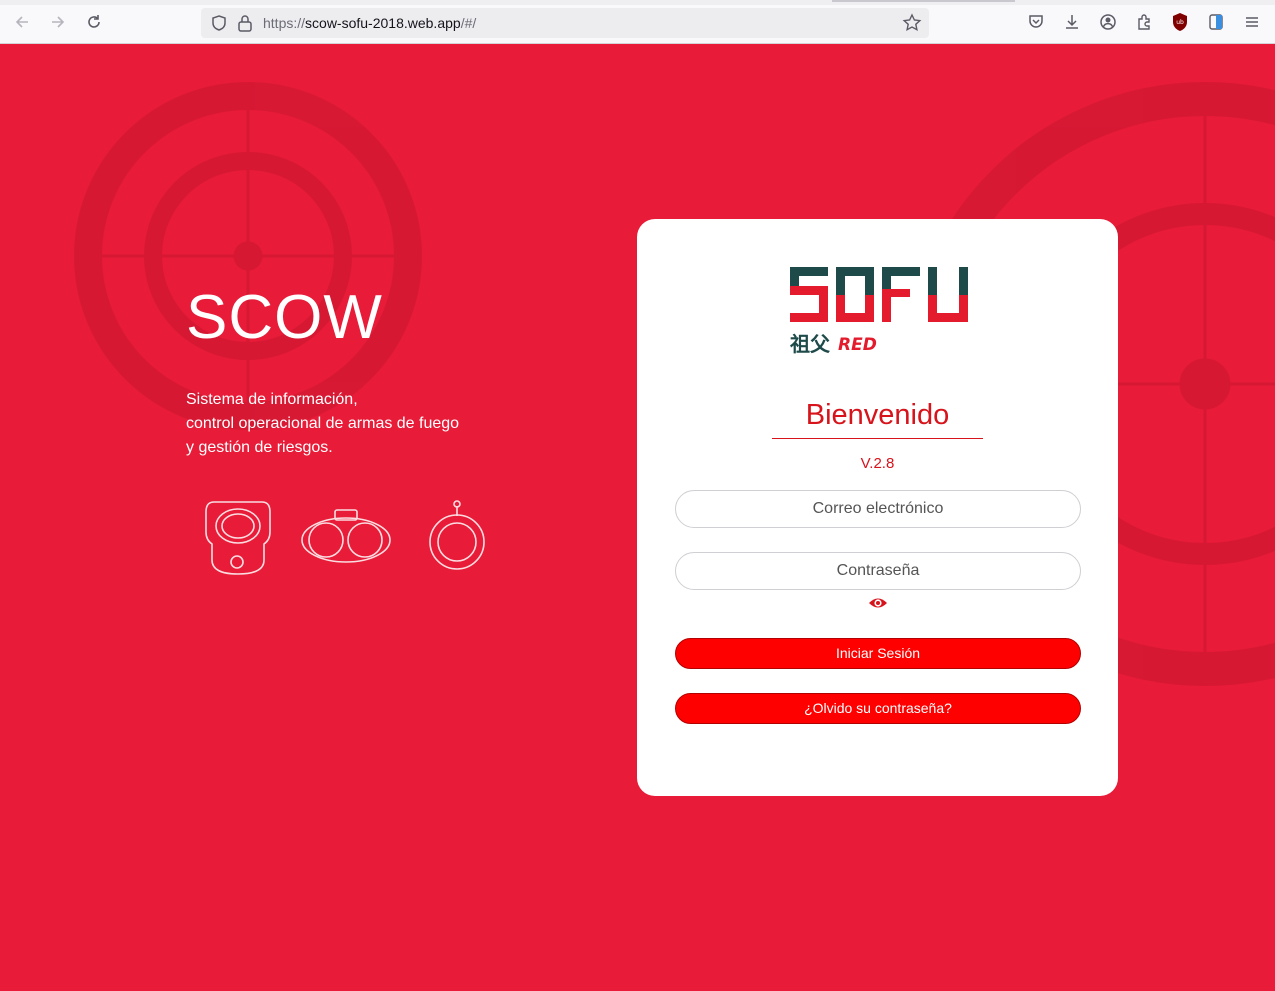 The image size is (1275, 991). I want to click on reader-icon, so click(1216, 22).